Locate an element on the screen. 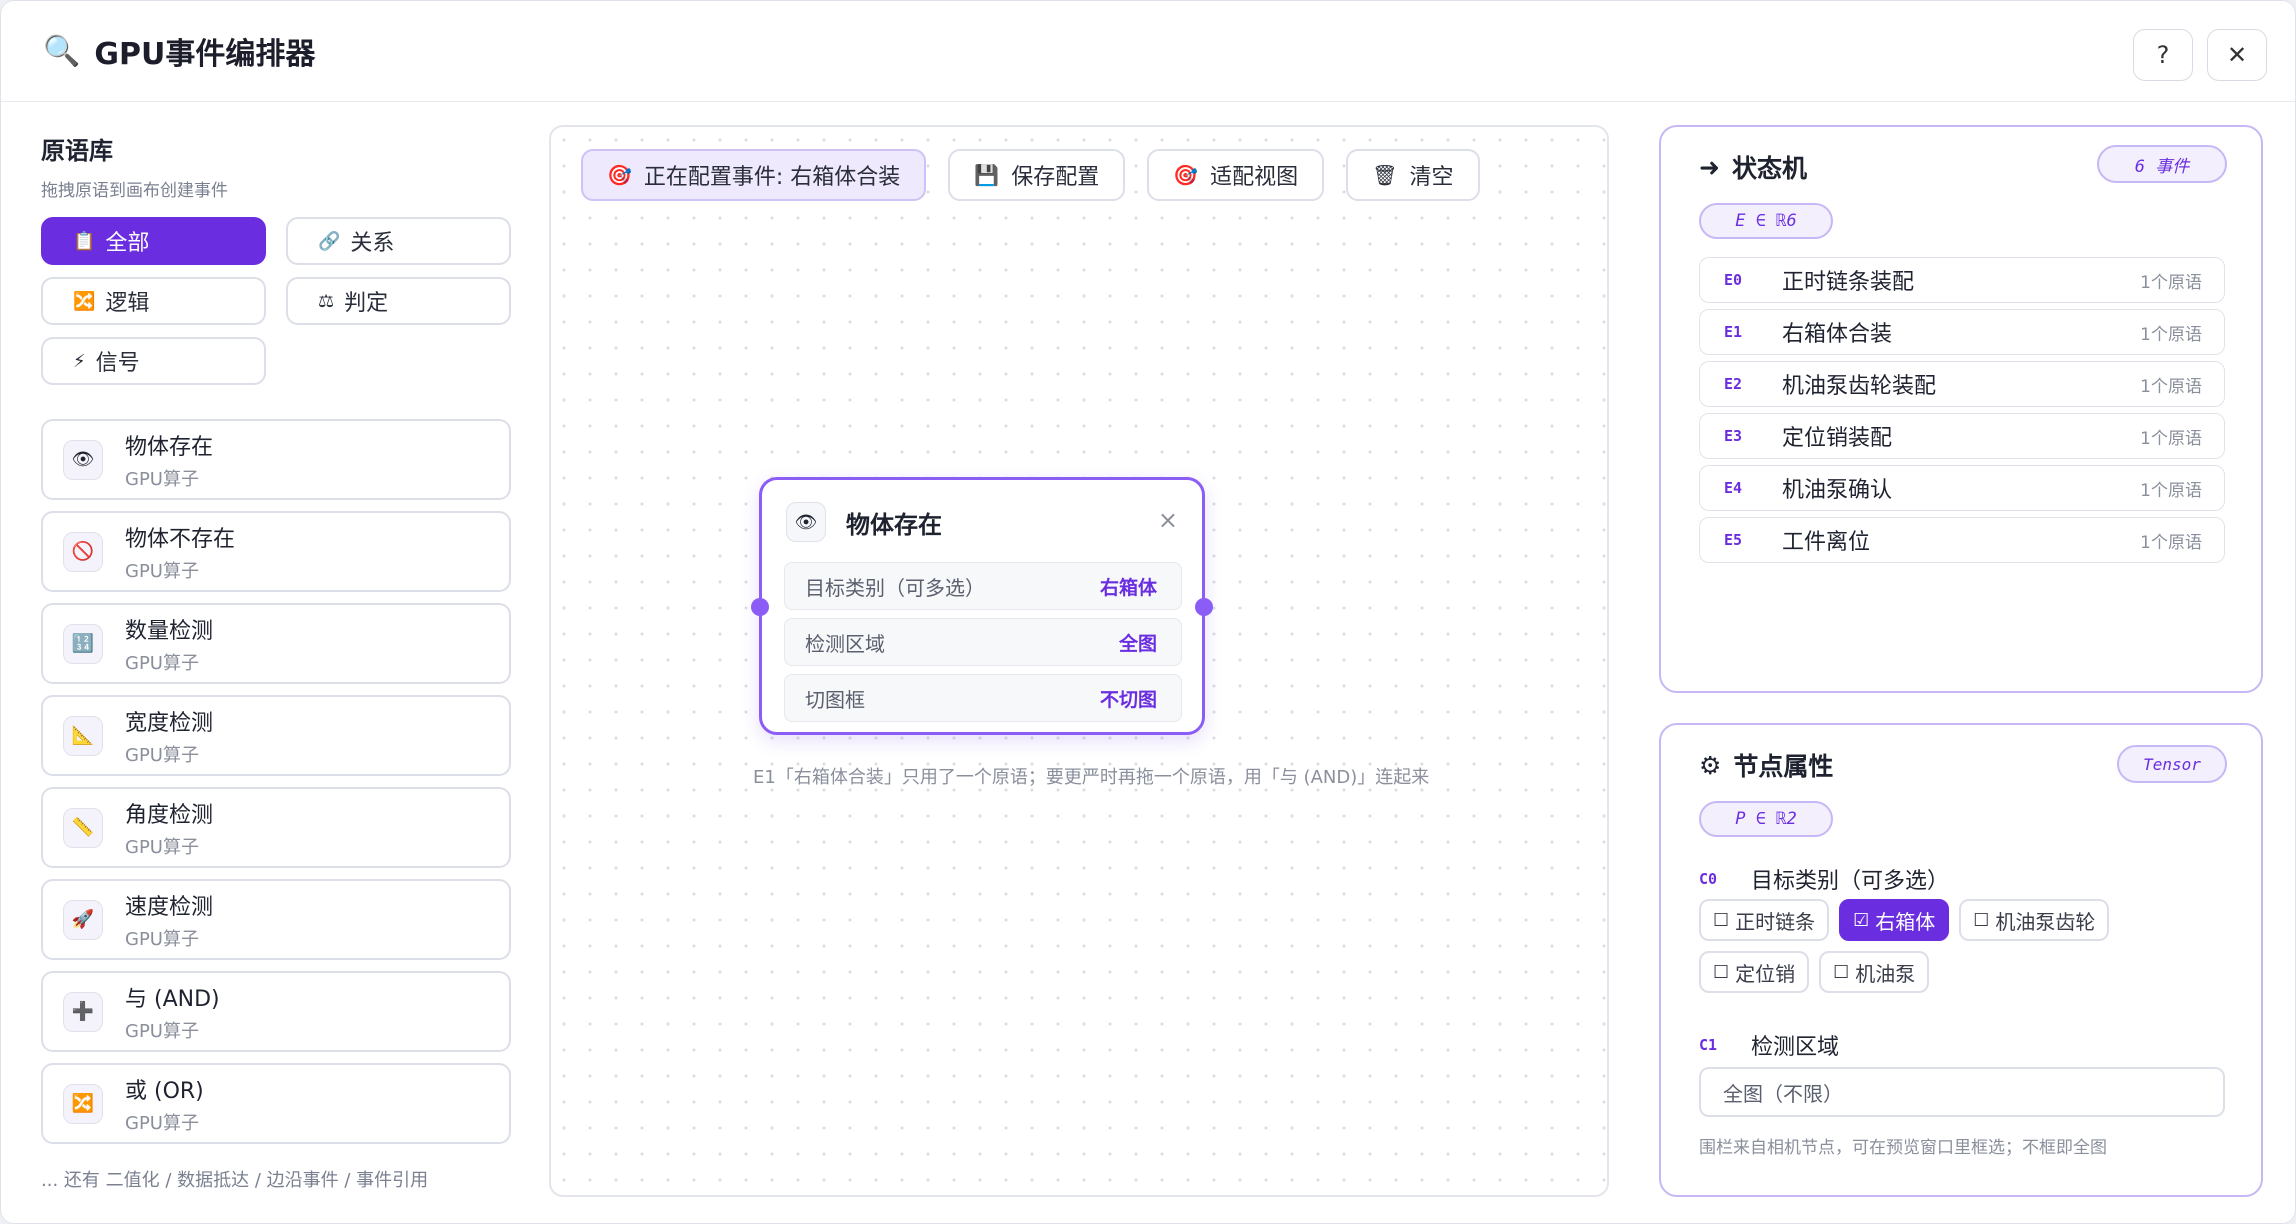  target-class-options: ☐ 正时链条 ☑ 右箱体 ☐ 机油泵齿轮 ☐ 定位销 ☐ 机油泵 is located at coordinates (1964, 946).